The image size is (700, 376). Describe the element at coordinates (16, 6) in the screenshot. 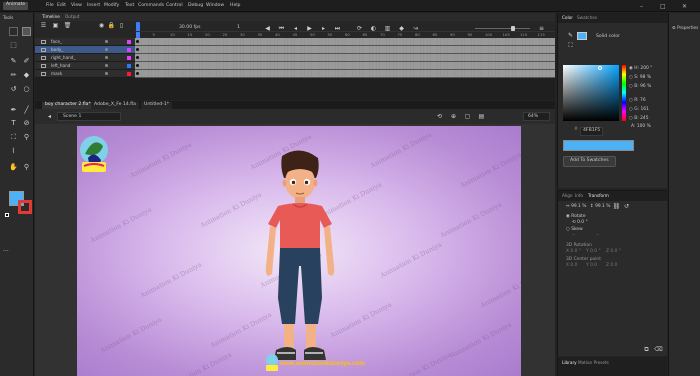

I see `app-switcher-button: Animate` at that location.